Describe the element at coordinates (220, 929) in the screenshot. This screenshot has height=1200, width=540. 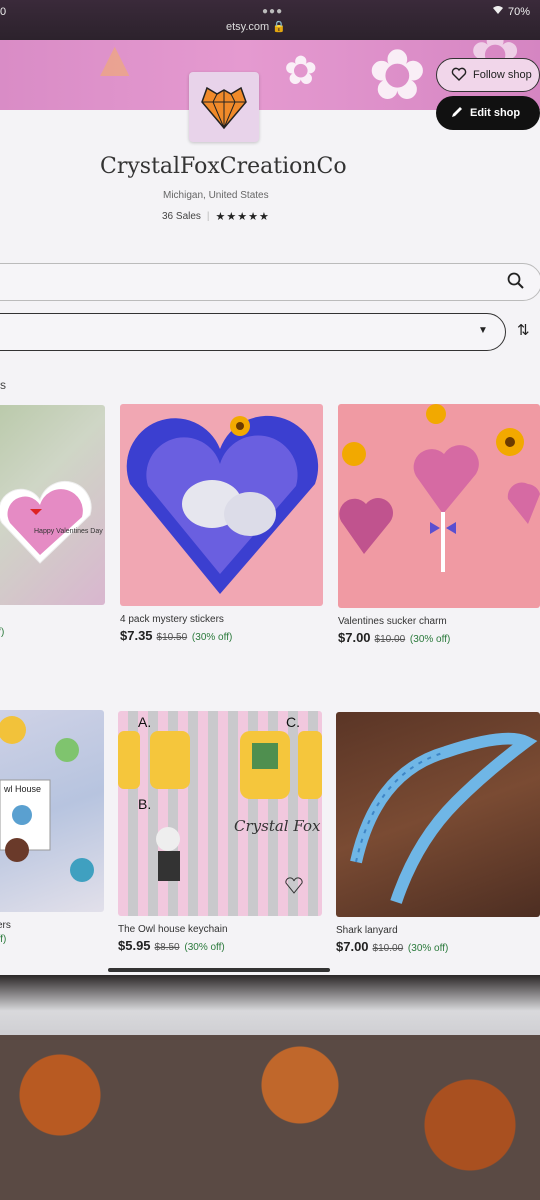
I see `listing-title: The Owl house keychain` at that location.